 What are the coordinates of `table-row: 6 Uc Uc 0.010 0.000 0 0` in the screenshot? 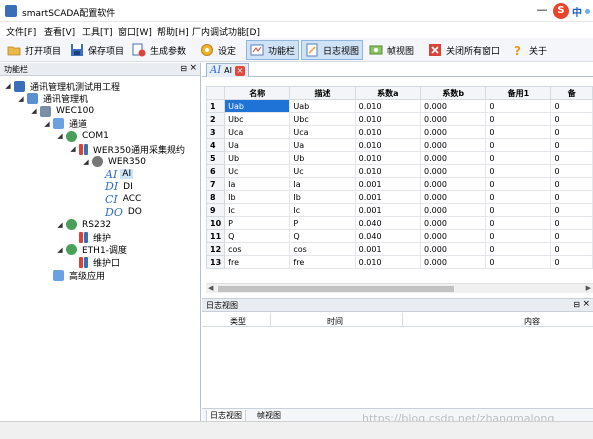 It's located at (399, 171).